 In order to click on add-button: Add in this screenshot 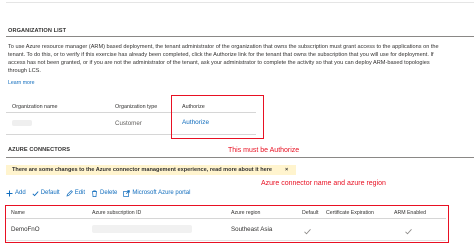, I will do `click(16, 193)`.